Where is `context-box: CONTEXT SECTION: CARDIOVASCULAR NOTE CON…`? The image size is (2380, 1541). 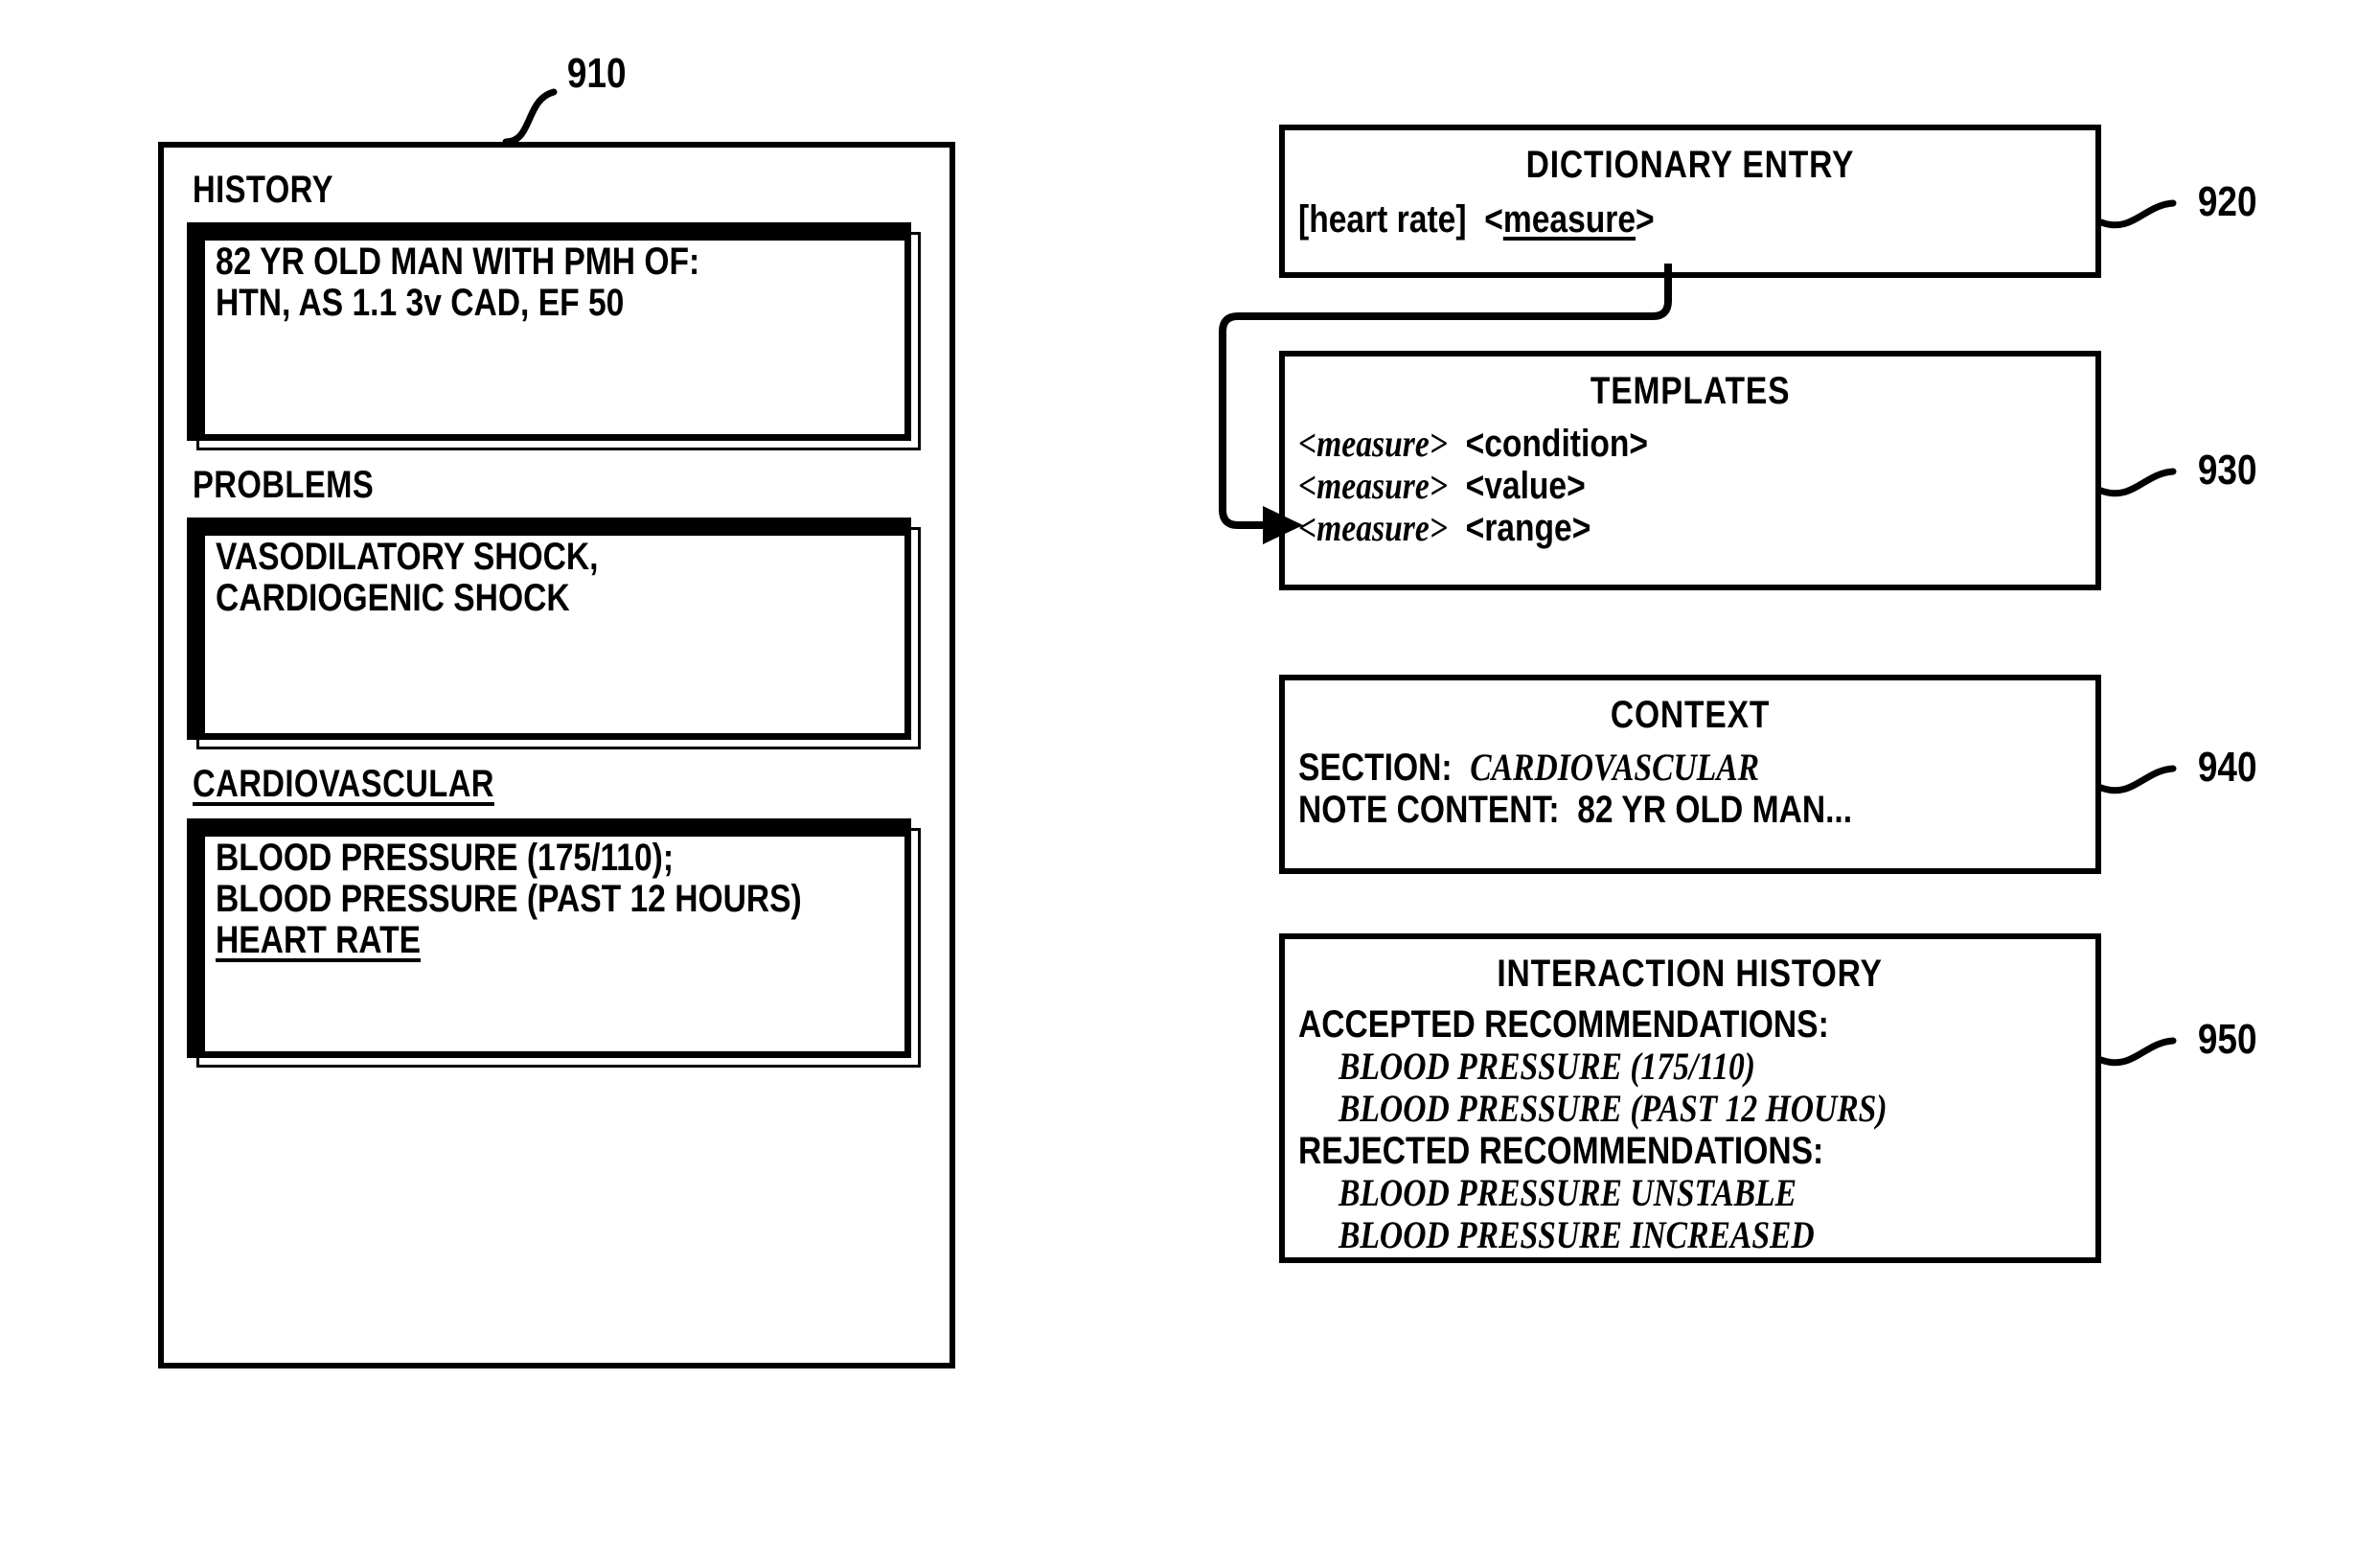
context-box: CONTEXT SECTION: CARDIOVASCULAR NOTE CON… is located at coordinates (1690, 774).